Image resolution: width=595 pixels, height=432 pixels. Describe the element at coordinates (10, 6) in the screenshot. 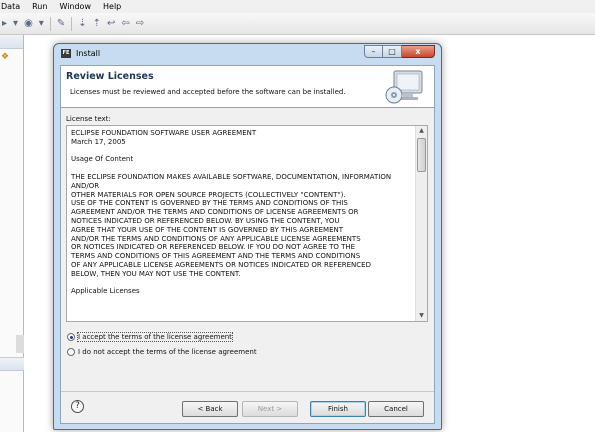

I see `menu-data: Data` at that location.